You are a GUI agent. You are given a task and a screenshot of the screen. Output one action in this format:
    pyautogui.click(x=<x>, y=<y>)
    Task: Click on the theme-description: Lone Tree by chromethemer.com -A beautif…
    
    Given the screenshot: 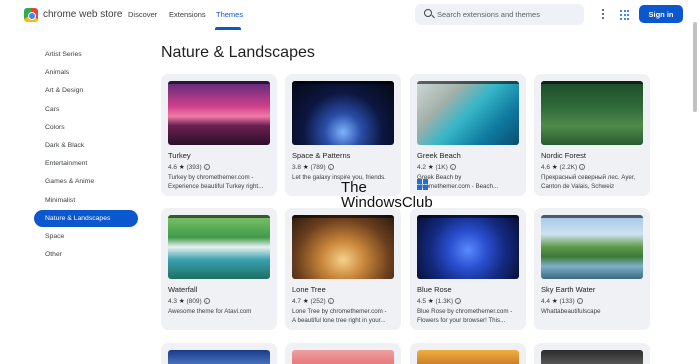 What is the action you would take?
    pyautogui.click(x=339, y=316)
    